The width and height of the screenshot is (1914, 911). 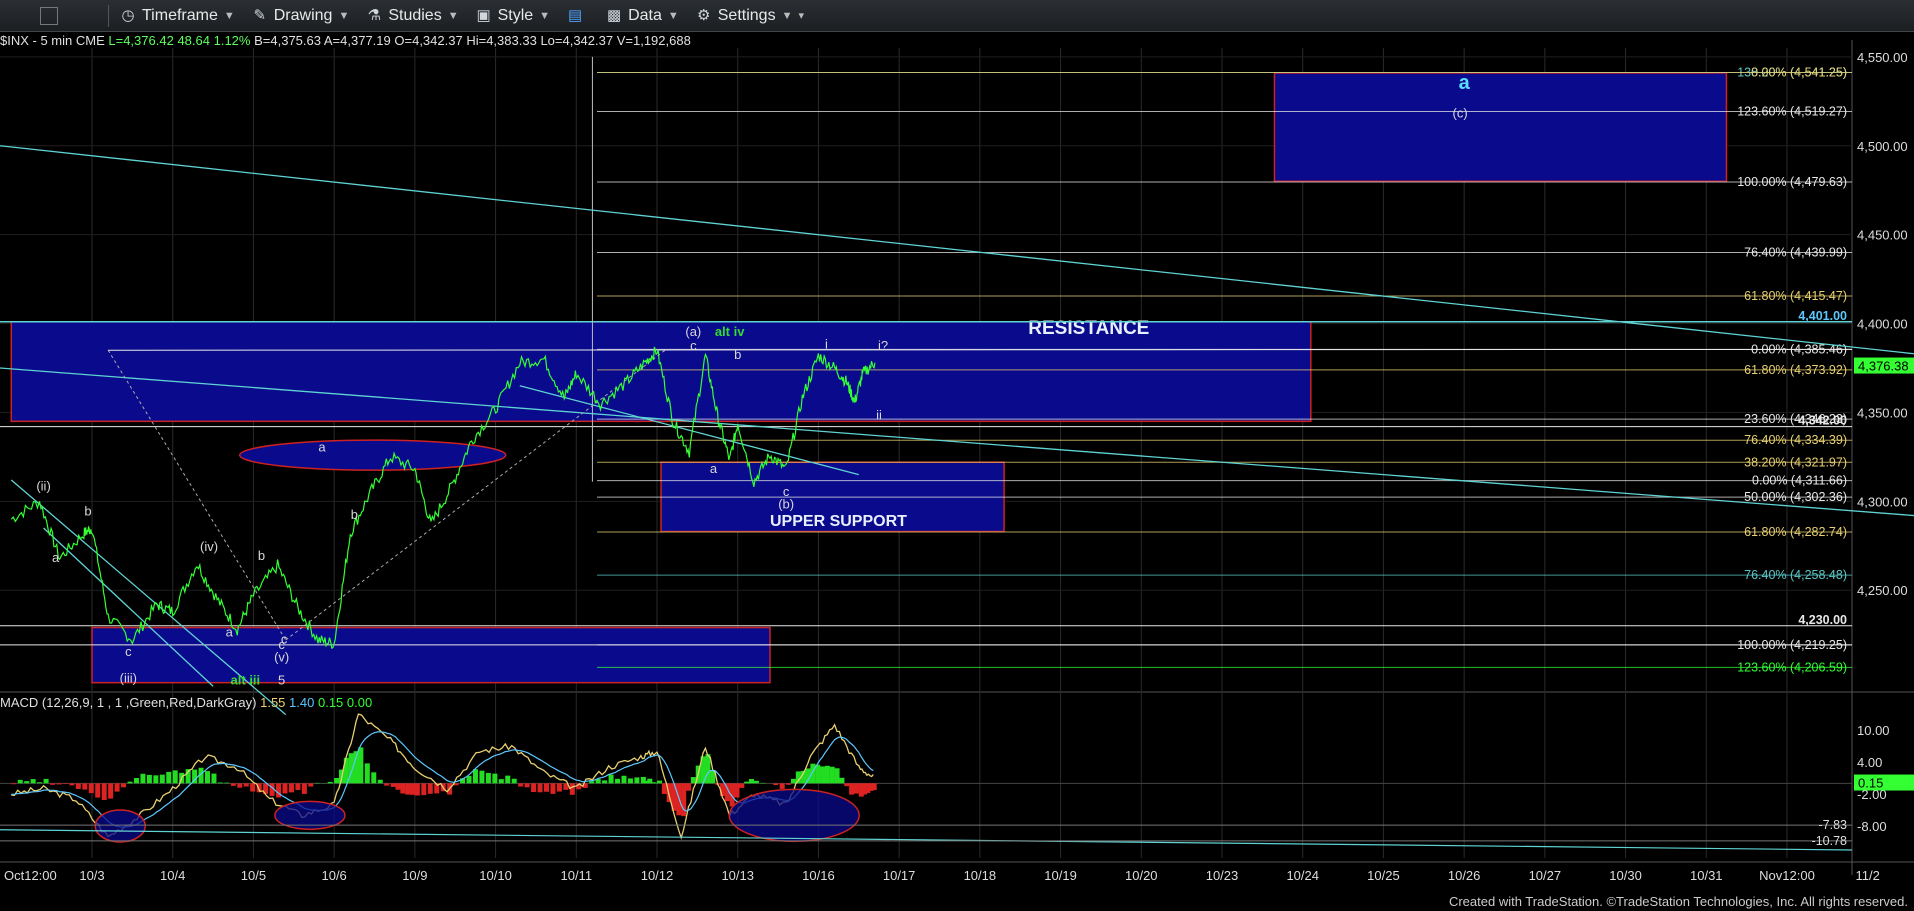 What do you see at coordinates (818, 875) in the screenshot?
I see `x-tick-label: 10/16` at bounding box center [818, 875].